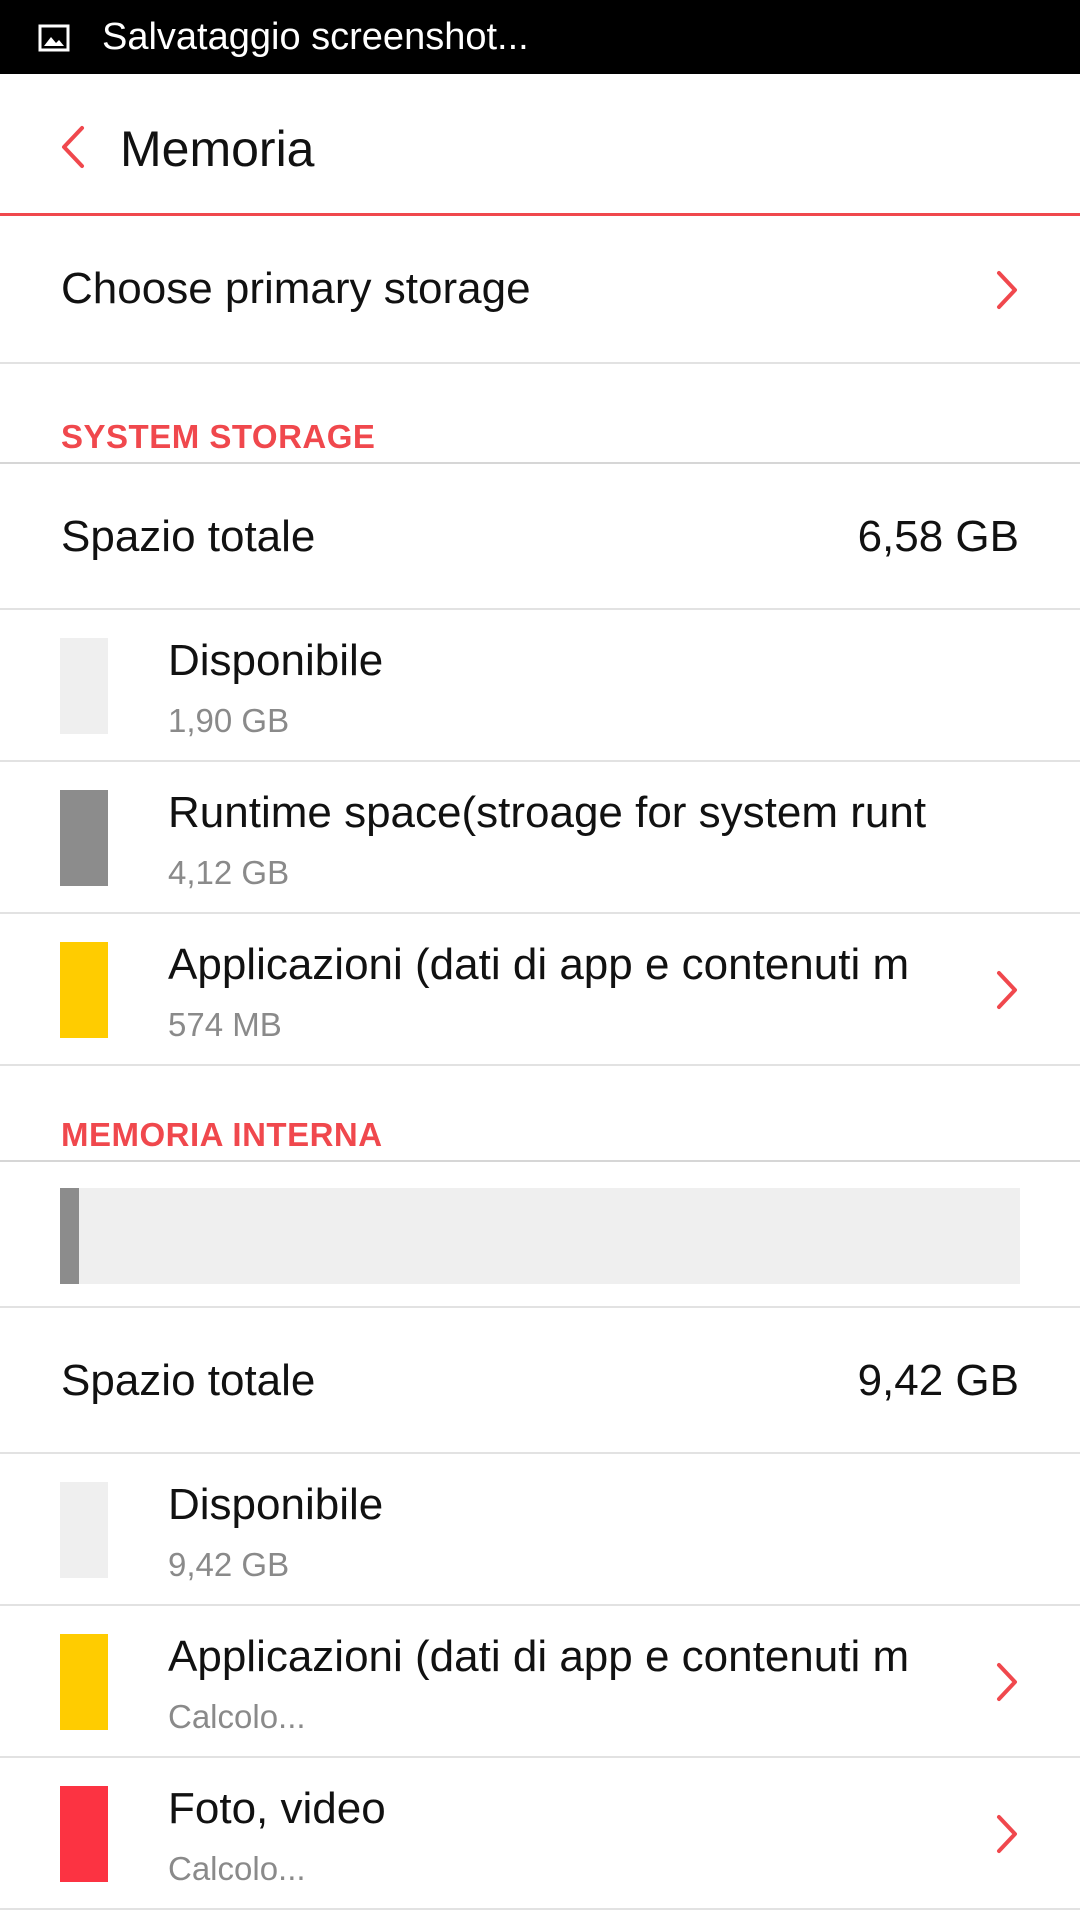 The image size is (1080, 1920). Describe the element at coordinates (540, 1381) in the screenshot. I see `internal-total-row: Spazio totale 9,42 GB` at that location.